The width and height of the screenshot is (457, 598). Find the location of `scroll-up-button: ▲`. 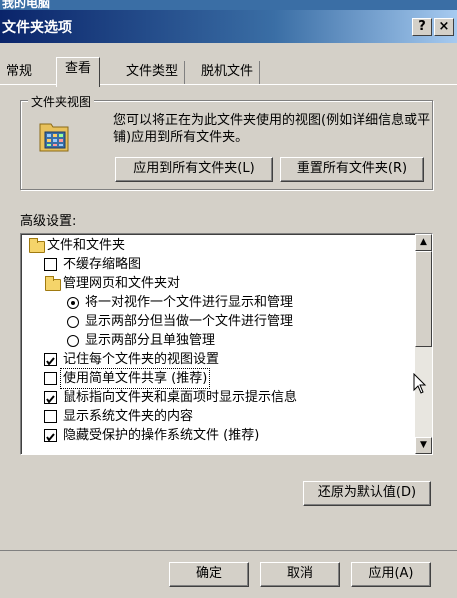

scroll-up-button: ▲ is located at coordinates (423, 242).